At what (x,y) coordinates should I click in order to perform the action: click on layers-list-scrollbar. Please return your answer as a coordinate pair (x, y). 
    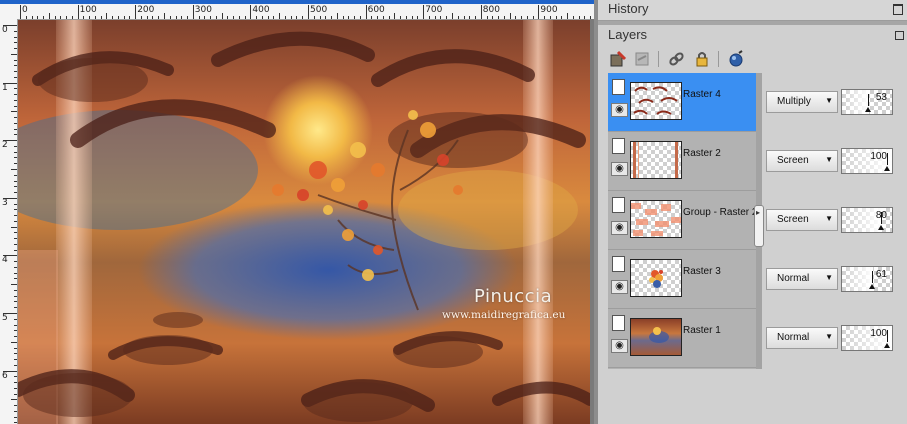
    Looking at the image, I should click on (759, 221).